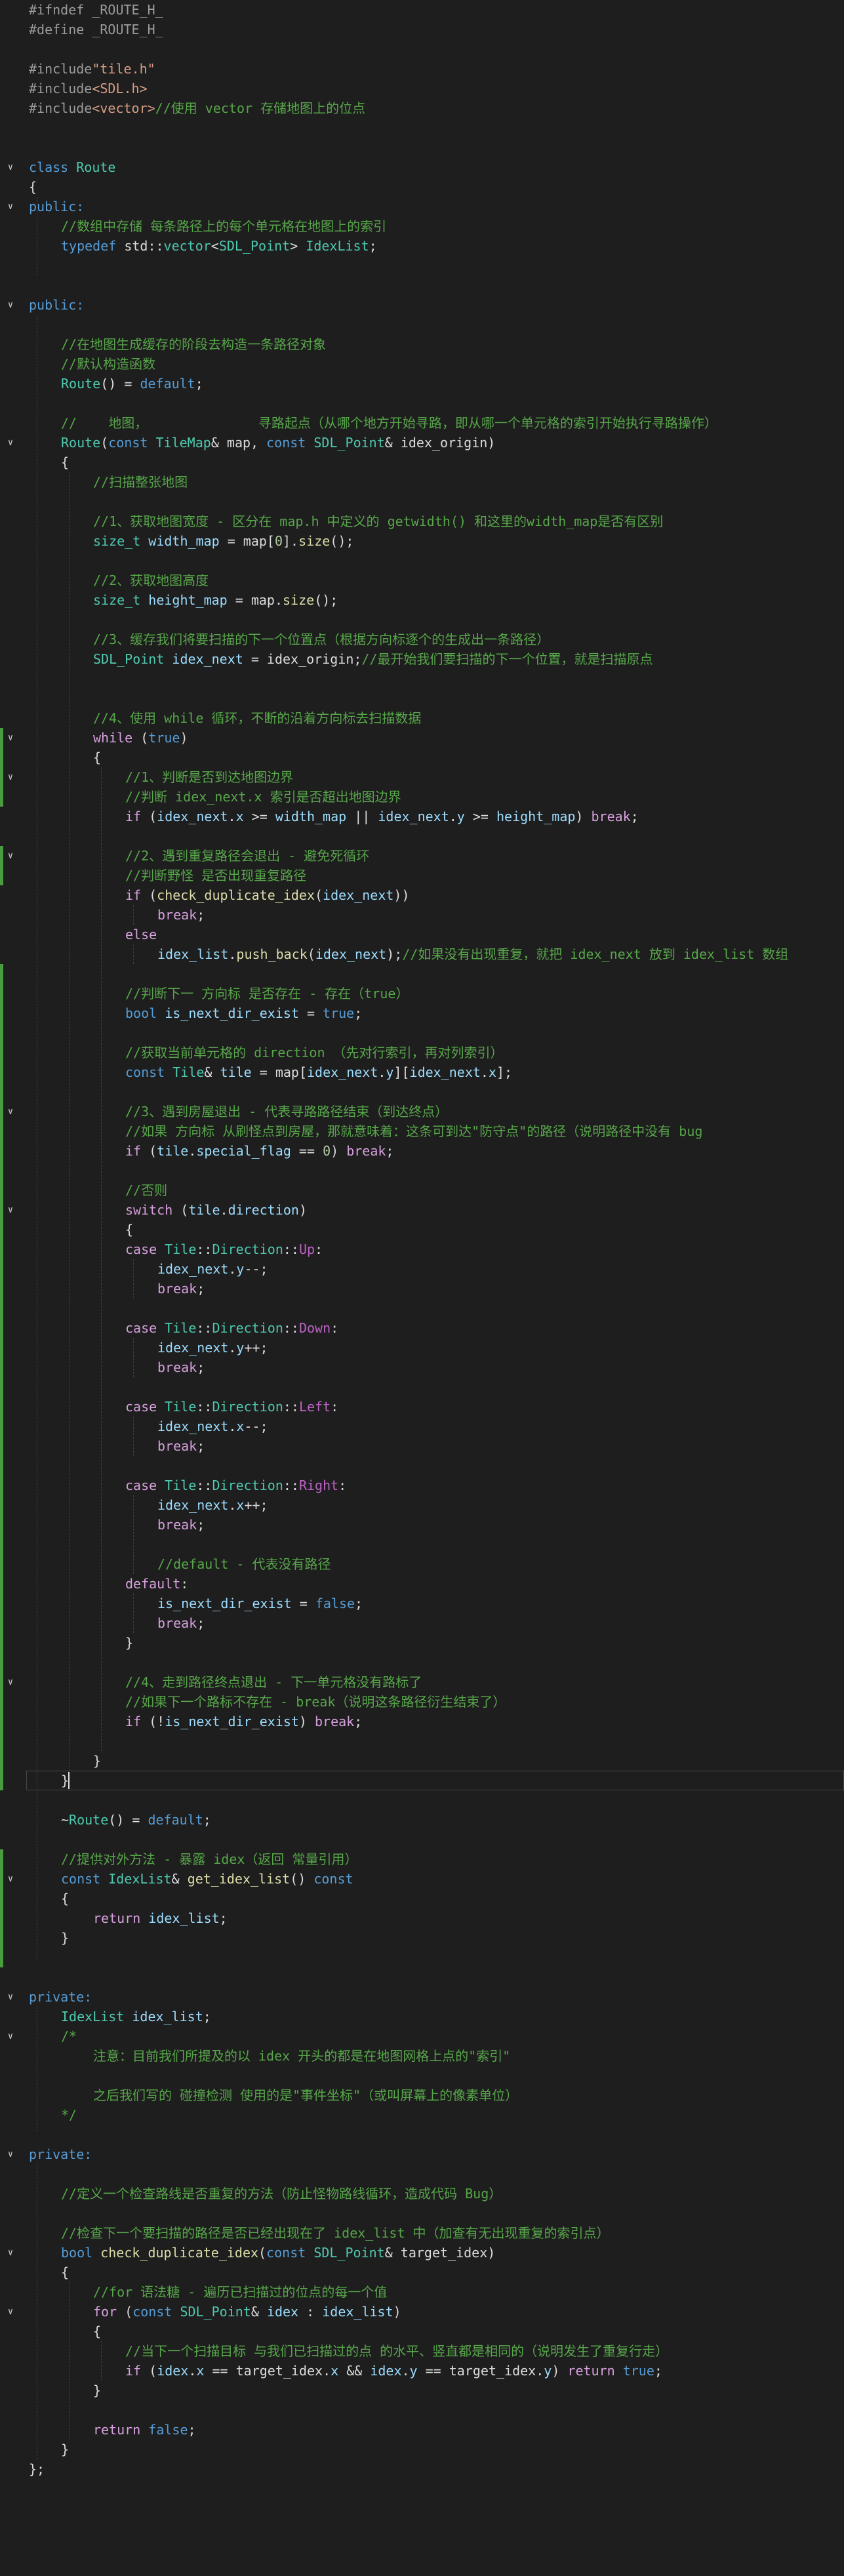 The height and width of the screenshot is (2576, 844). Describe the element at coordinates (240, 2292) in the screenshot. I see `code-line: //for 语法糖 - 遍历已扫描过的位点的每一个值` at that location.